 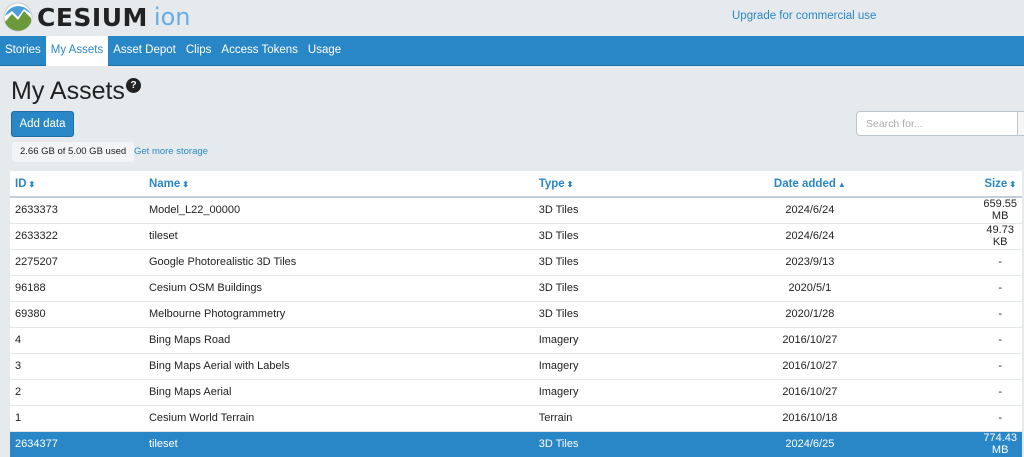 I want to click on cell-id: 4, so click(x=77, y=339).